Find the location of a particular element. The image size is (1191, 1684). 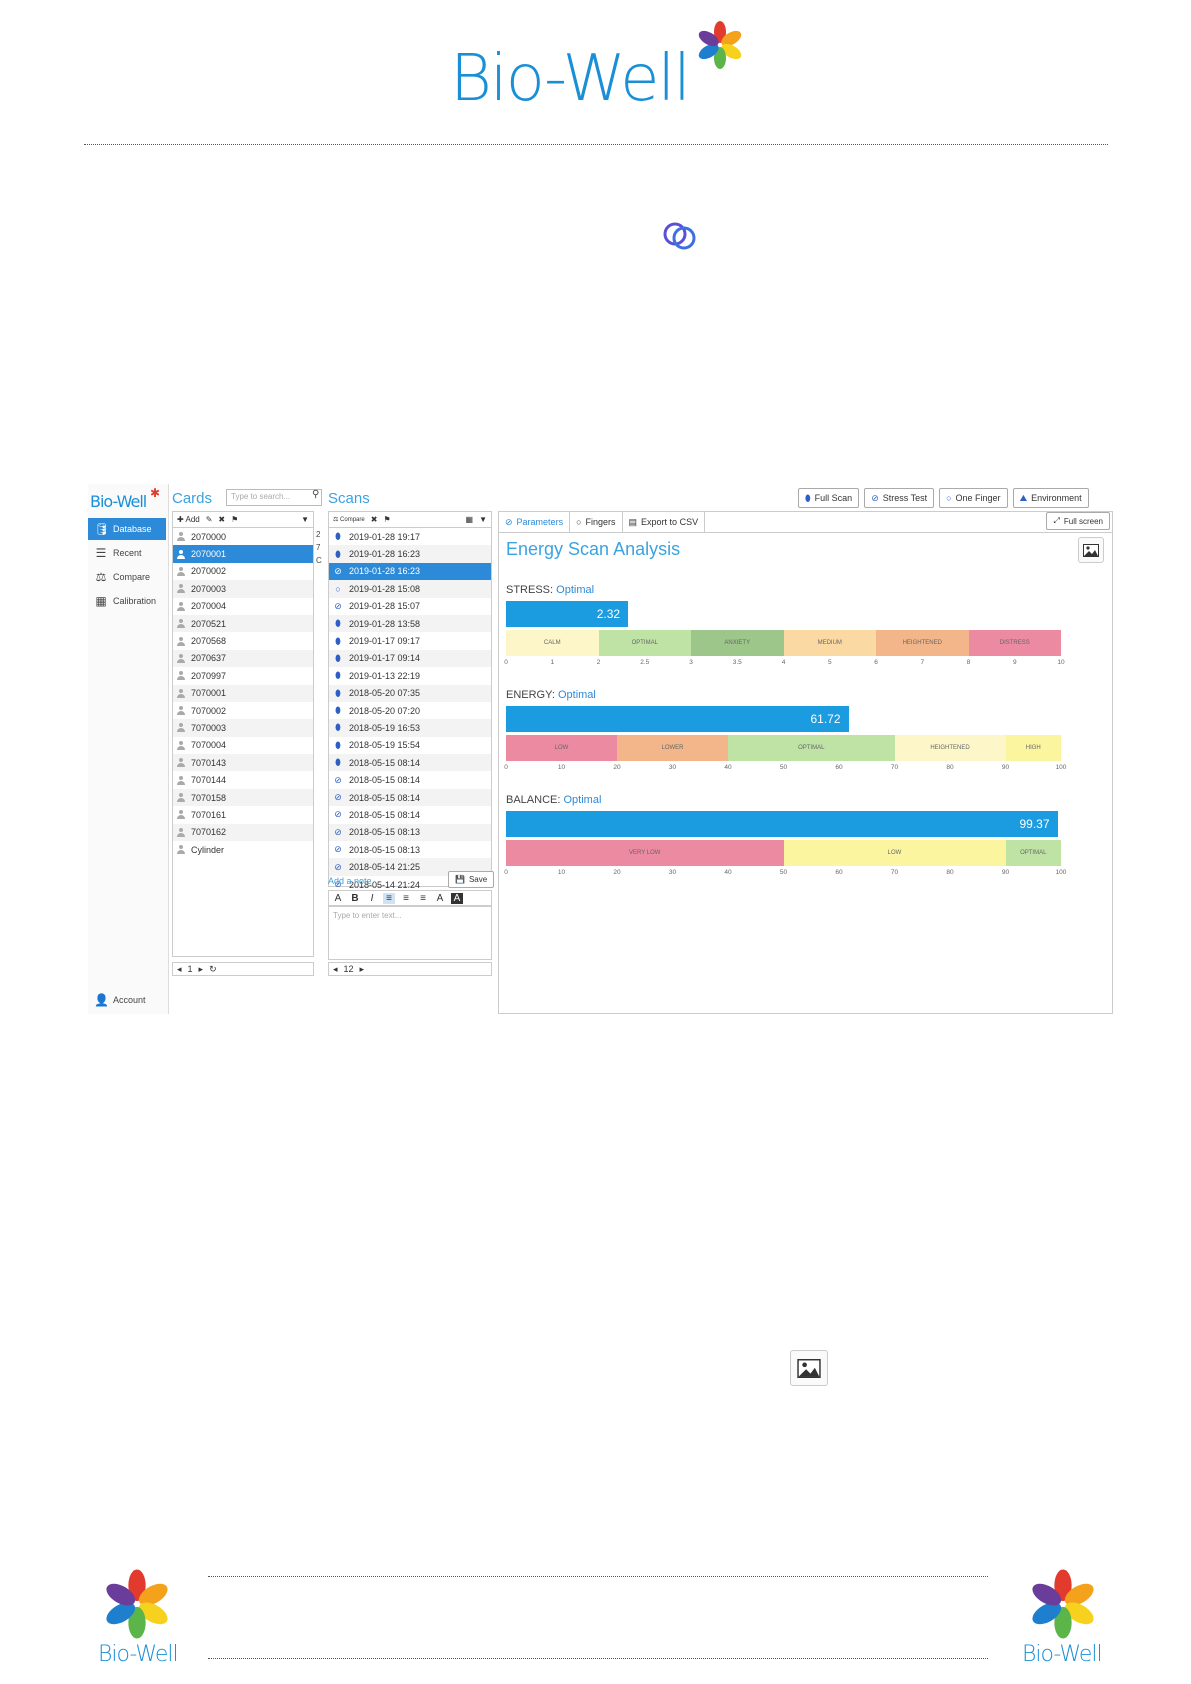

card-row: 2070637 is located at coordinates (243, 658).